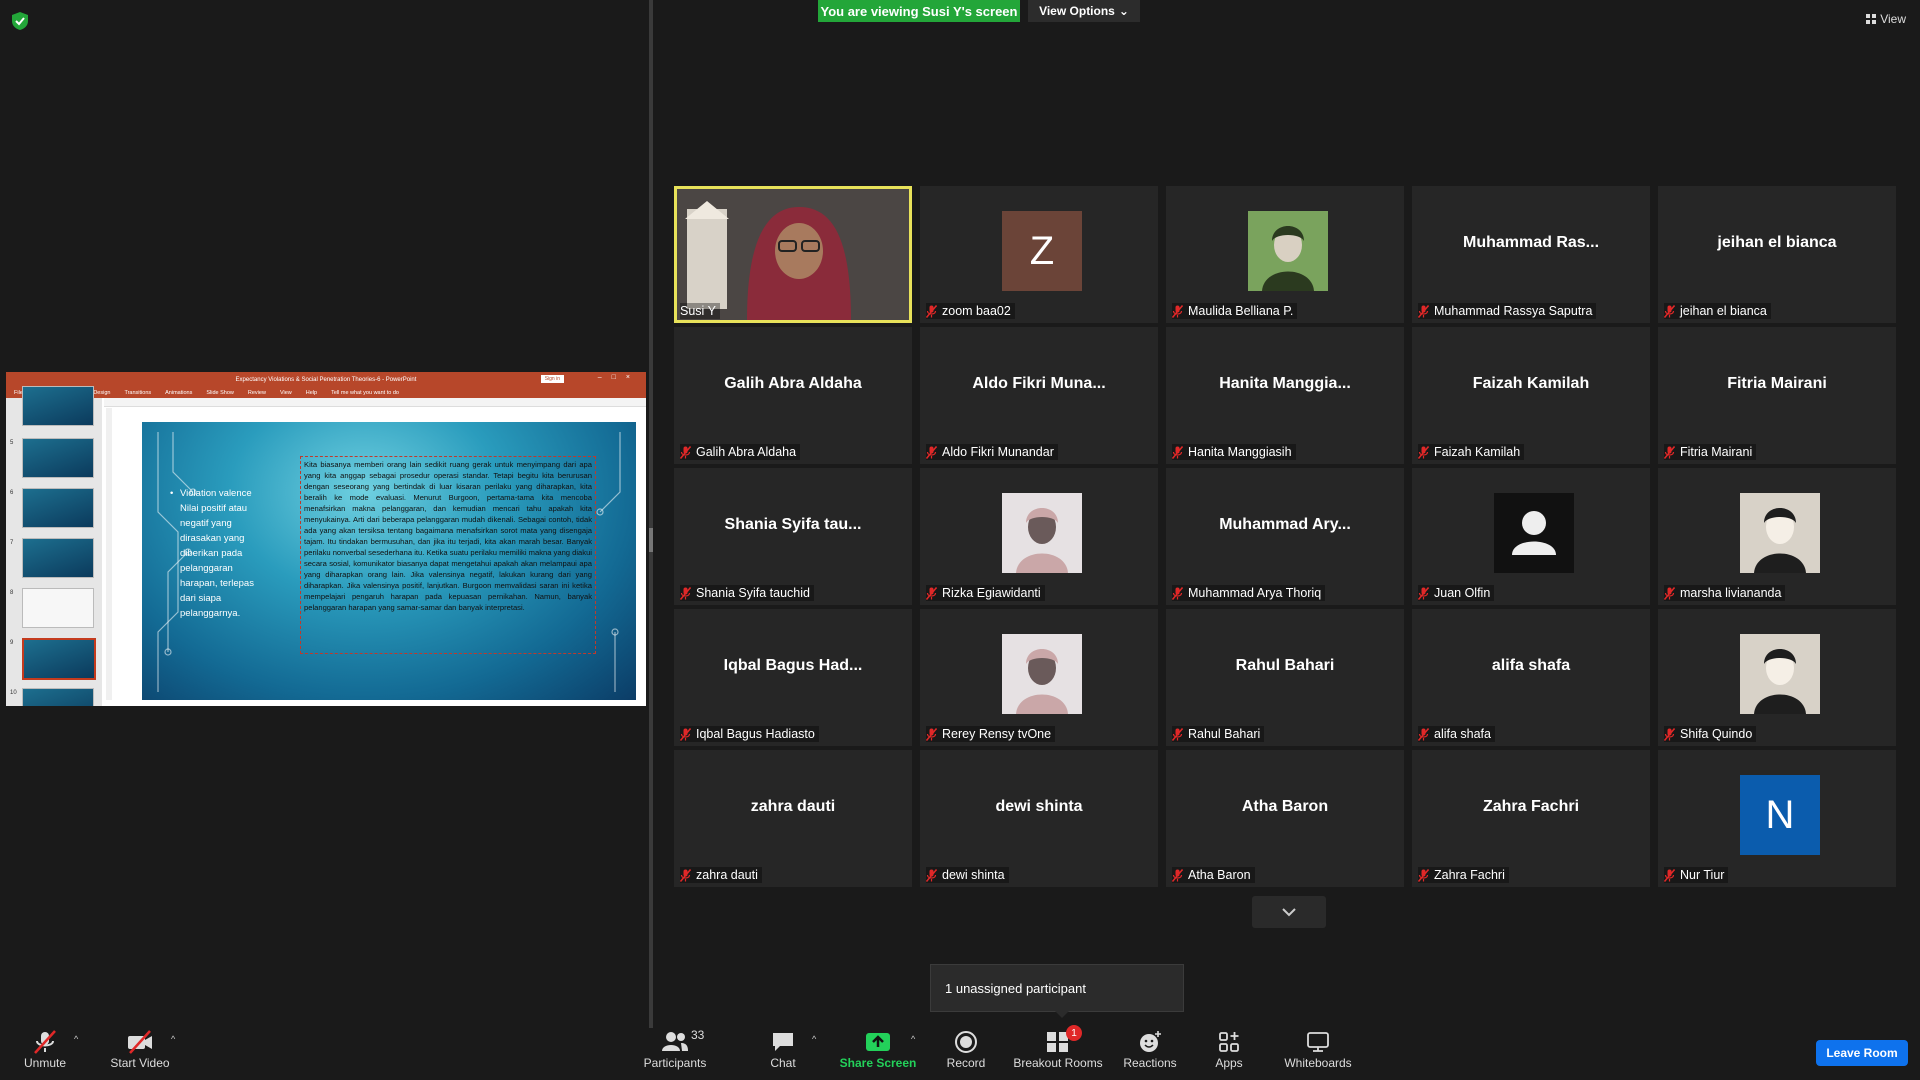 This screenshot has height=1080, width=1920. I want to click on participant-name-label: dewi shinta, so click(967, 875).